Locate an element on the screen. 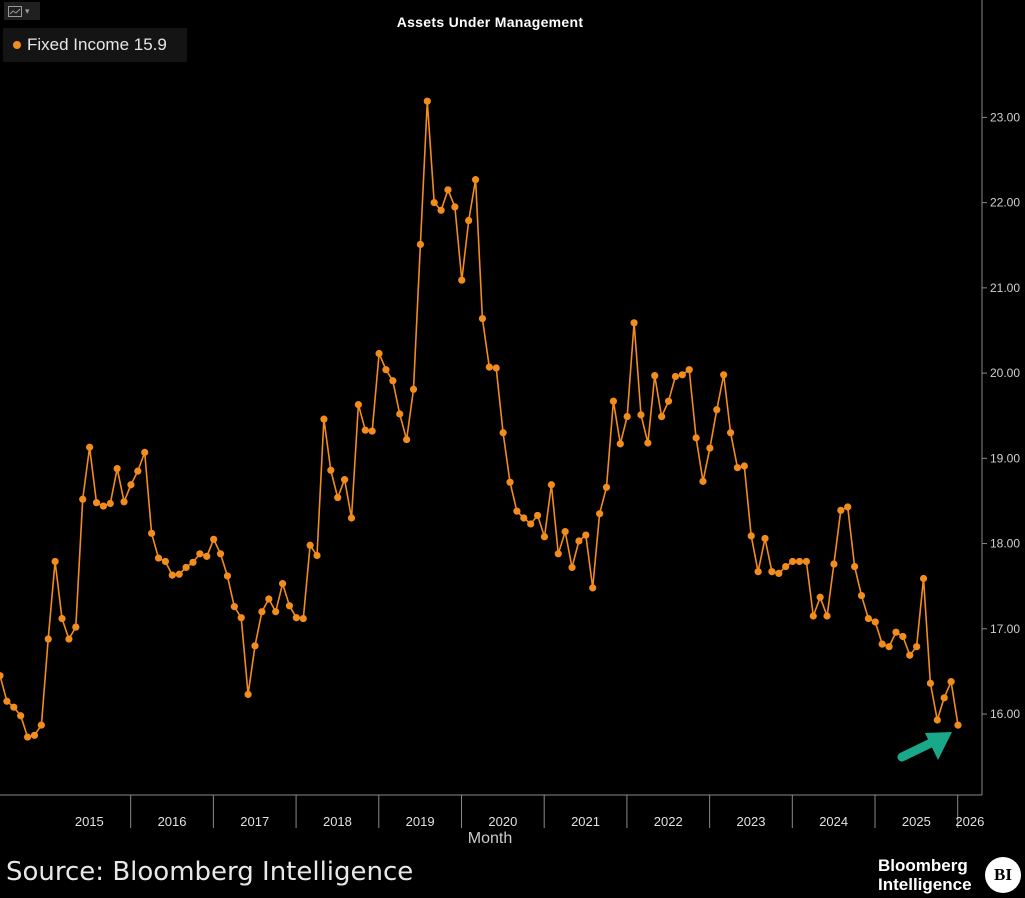 The image size is (1025, 898). x-tick-label: 2020 is located at coordinates (502, 821).